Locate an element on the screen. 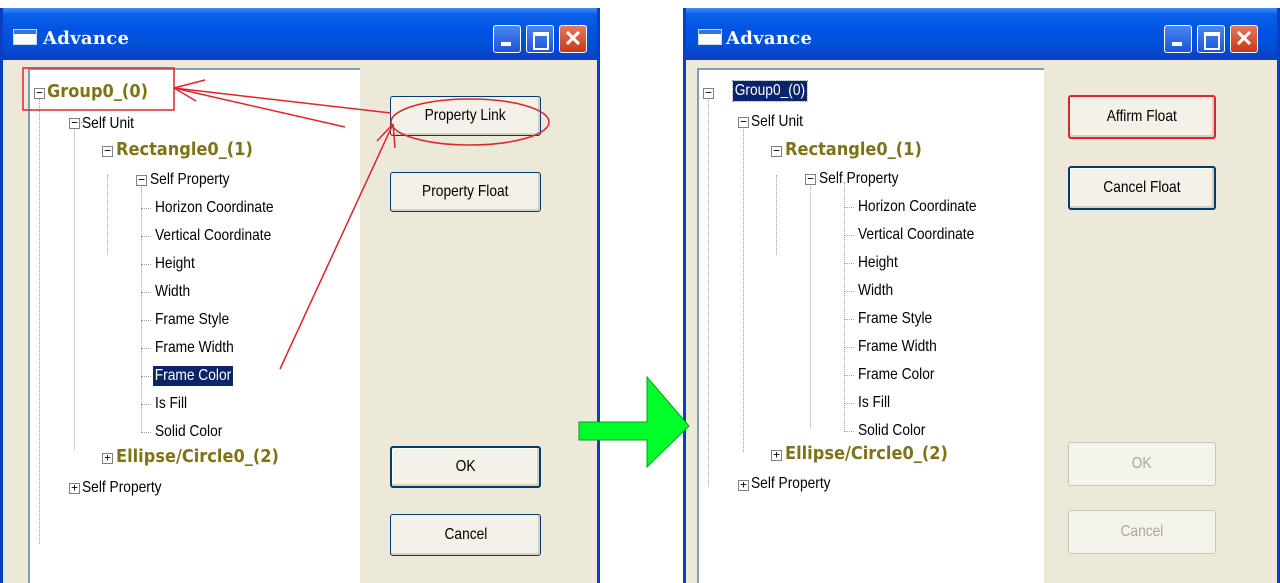  affirm-float-button: Affirm Float is located at coordinates (1142, 117).